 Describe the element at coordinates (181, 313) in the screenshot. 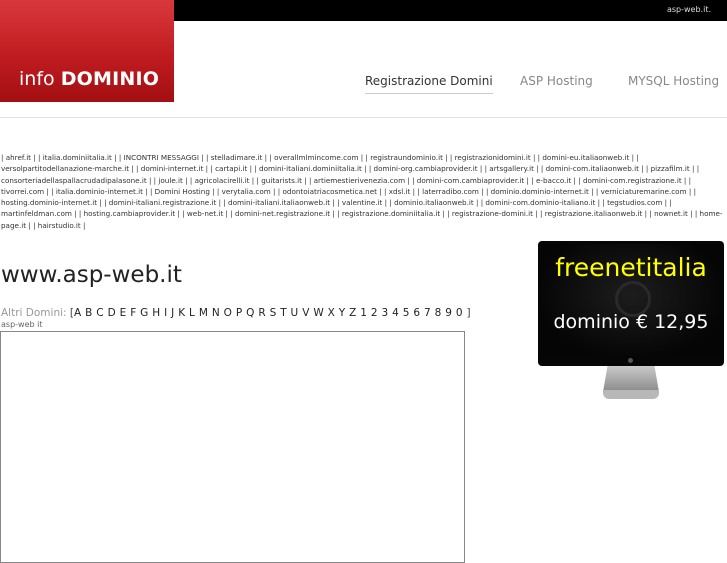

I see `letter-link: K` at that location.